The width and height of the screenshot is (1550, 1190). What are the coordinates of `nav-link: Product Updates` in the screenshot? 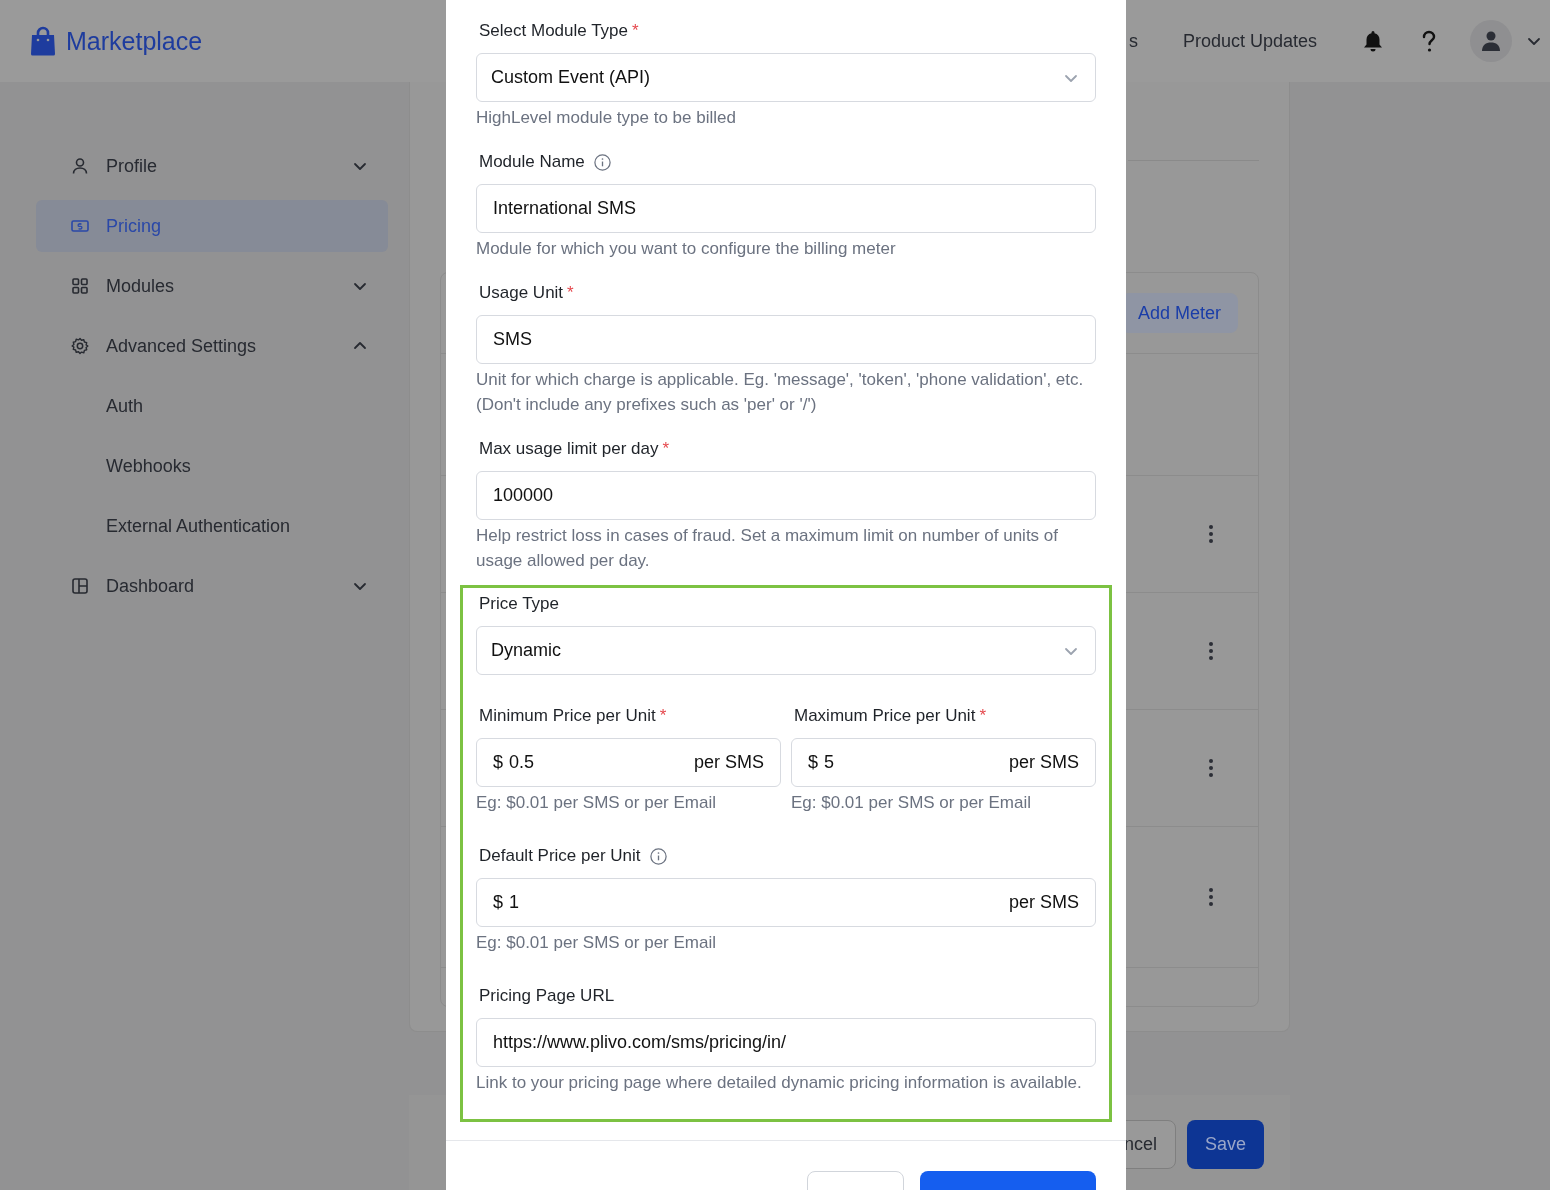 It's located at (1249, 41).